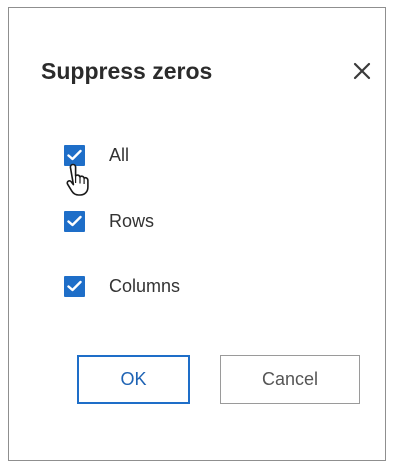 The image size is (397, 469). What do you see at coordinates (133, 379) in the screenshot?
I see `ok-button: OK` at bounding box center [133, 379].